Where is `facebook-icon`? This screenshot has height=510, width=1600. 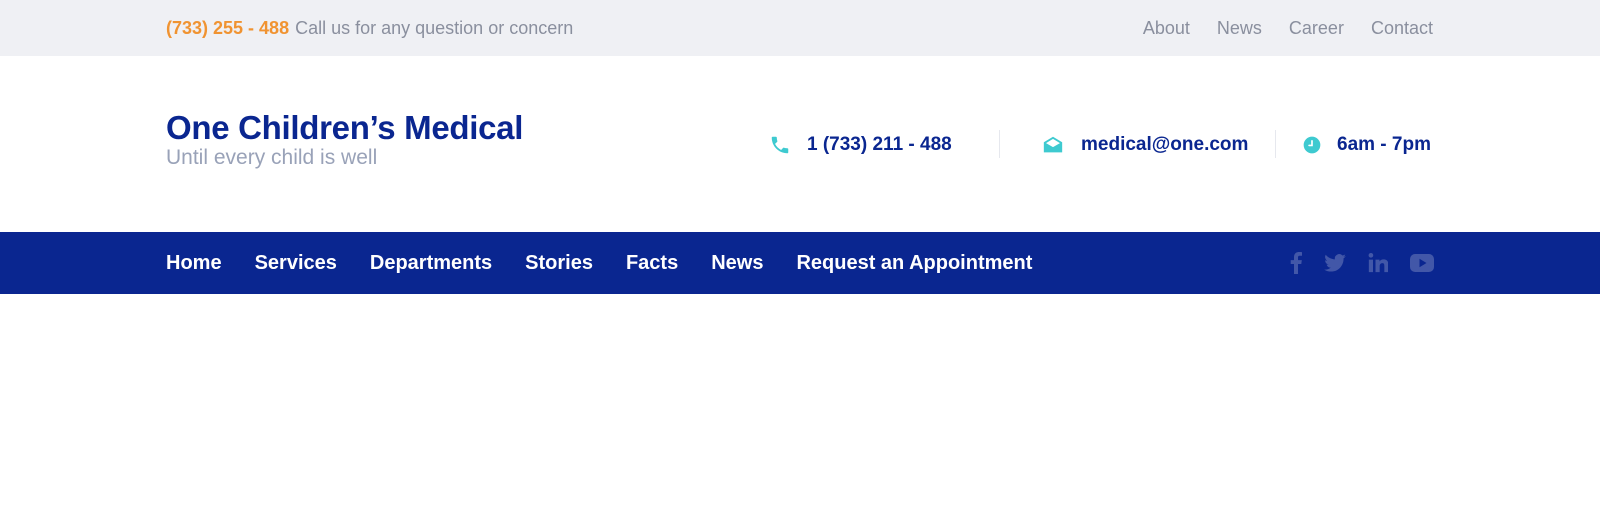
facebook-icon is located at coordinates (1296, 263).